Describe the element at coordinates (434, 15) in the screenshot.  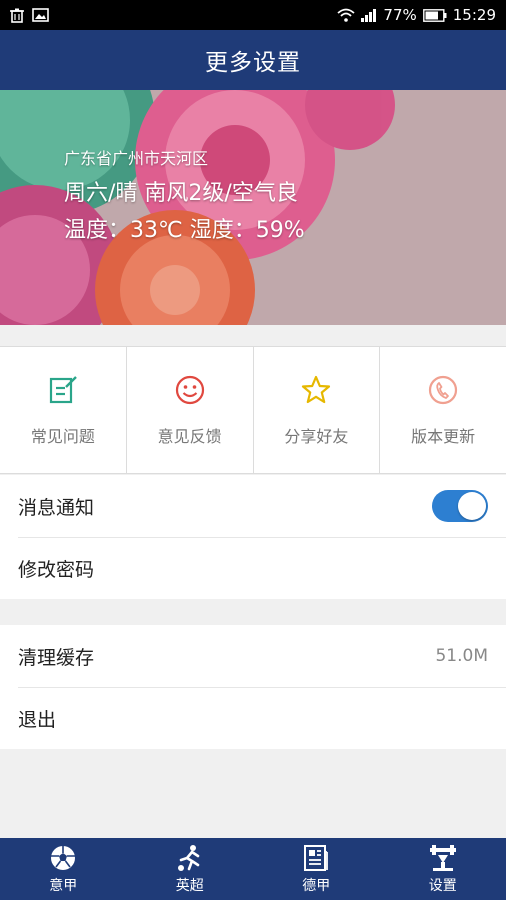
I see `battery-icon` at that location.